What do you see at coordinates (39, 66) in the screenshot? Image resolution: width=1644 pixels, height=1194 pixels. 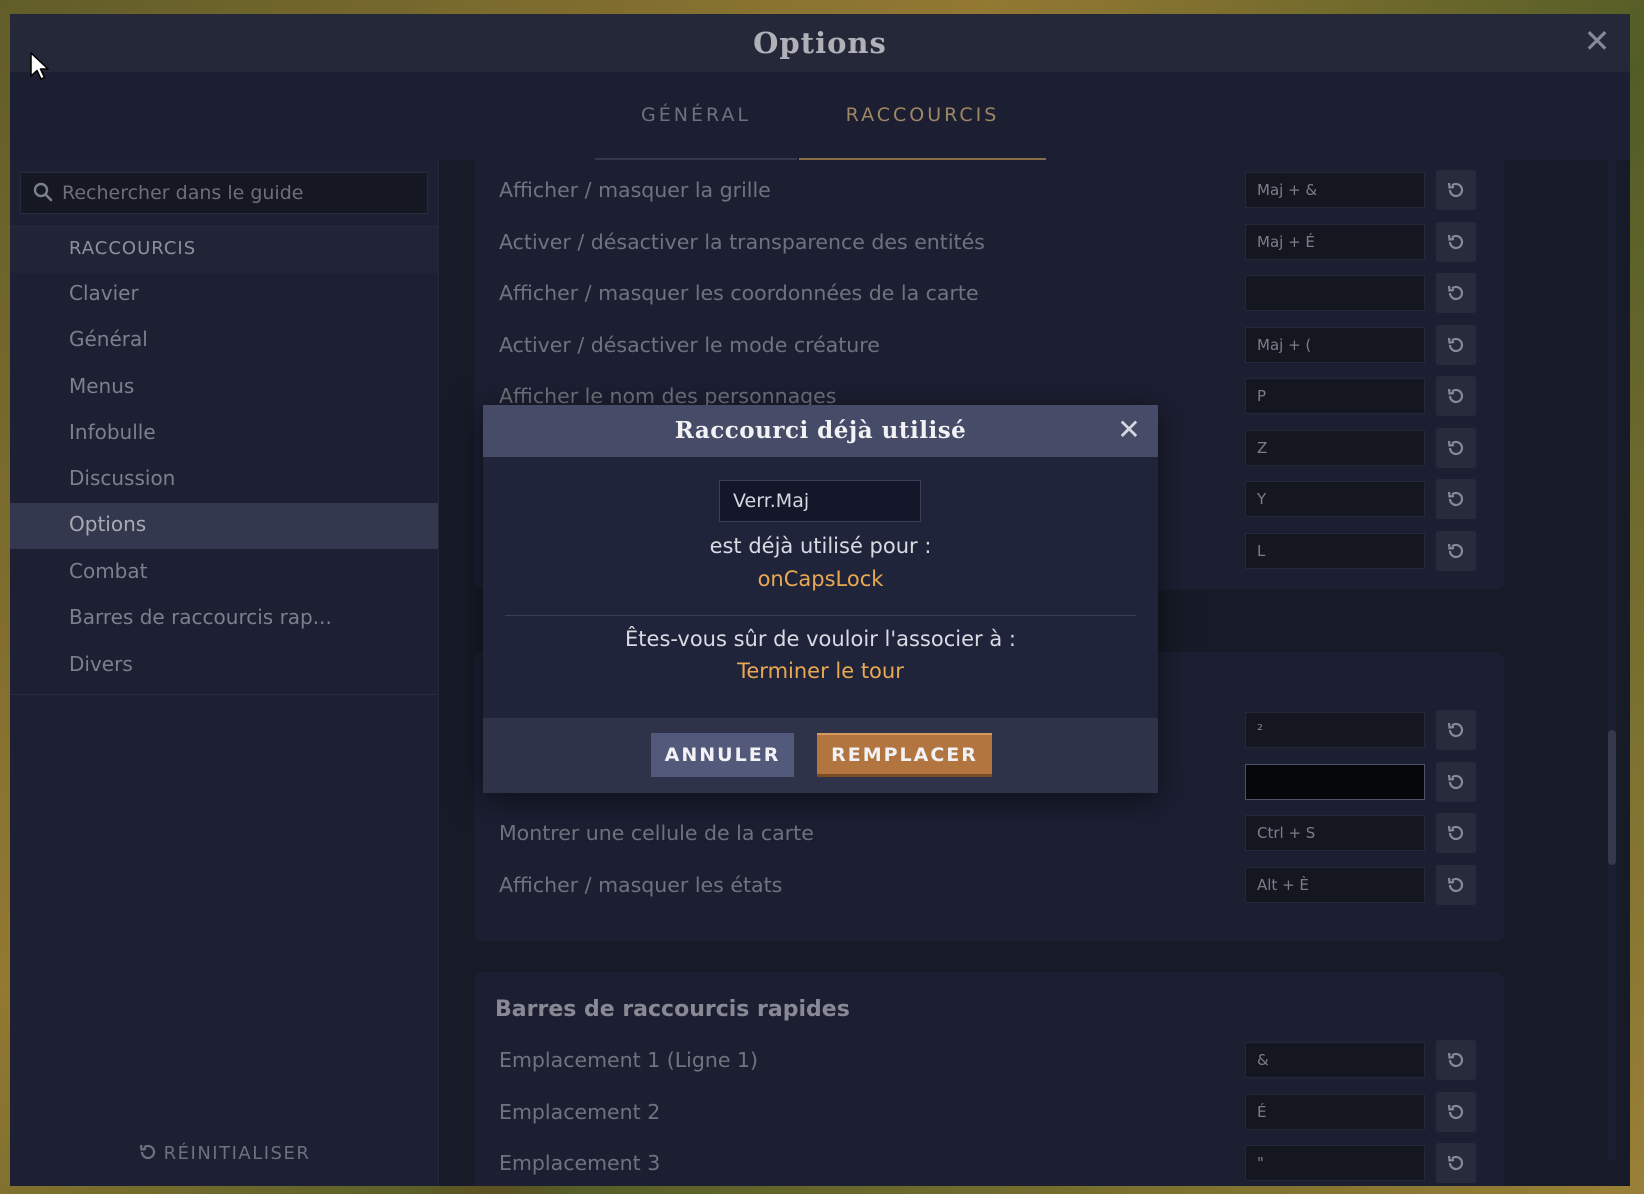 I see `mouse-cursor-icon` at bounding box center [39, 66].